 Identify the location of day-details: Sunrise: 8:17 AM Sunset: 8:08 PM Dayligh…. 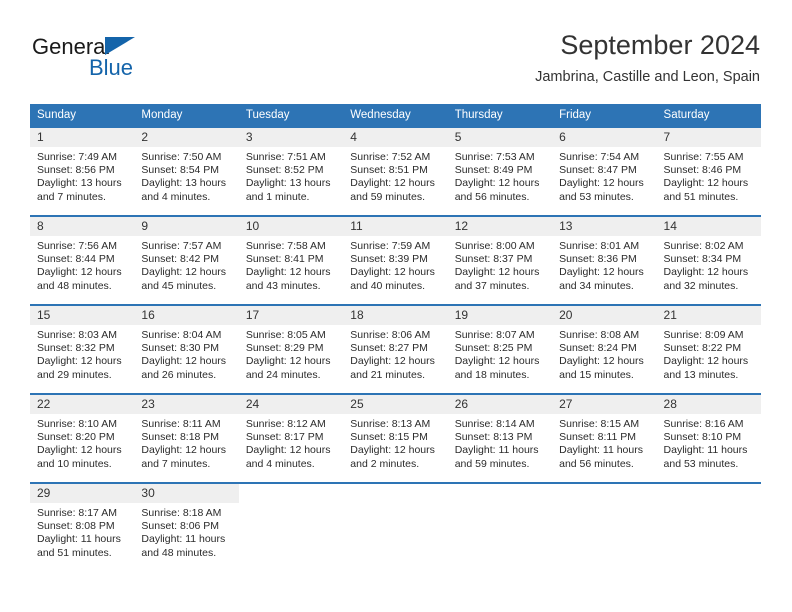
(82, 531).